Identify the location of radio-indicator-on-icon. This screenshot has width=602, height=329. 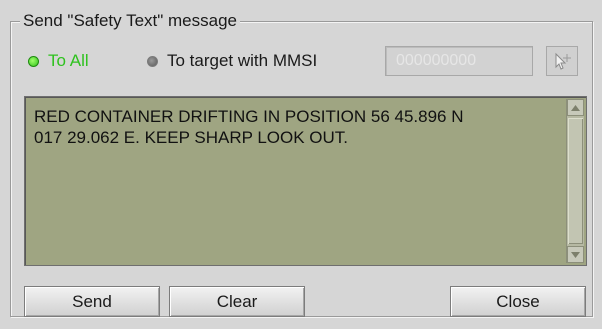
(33, 61).